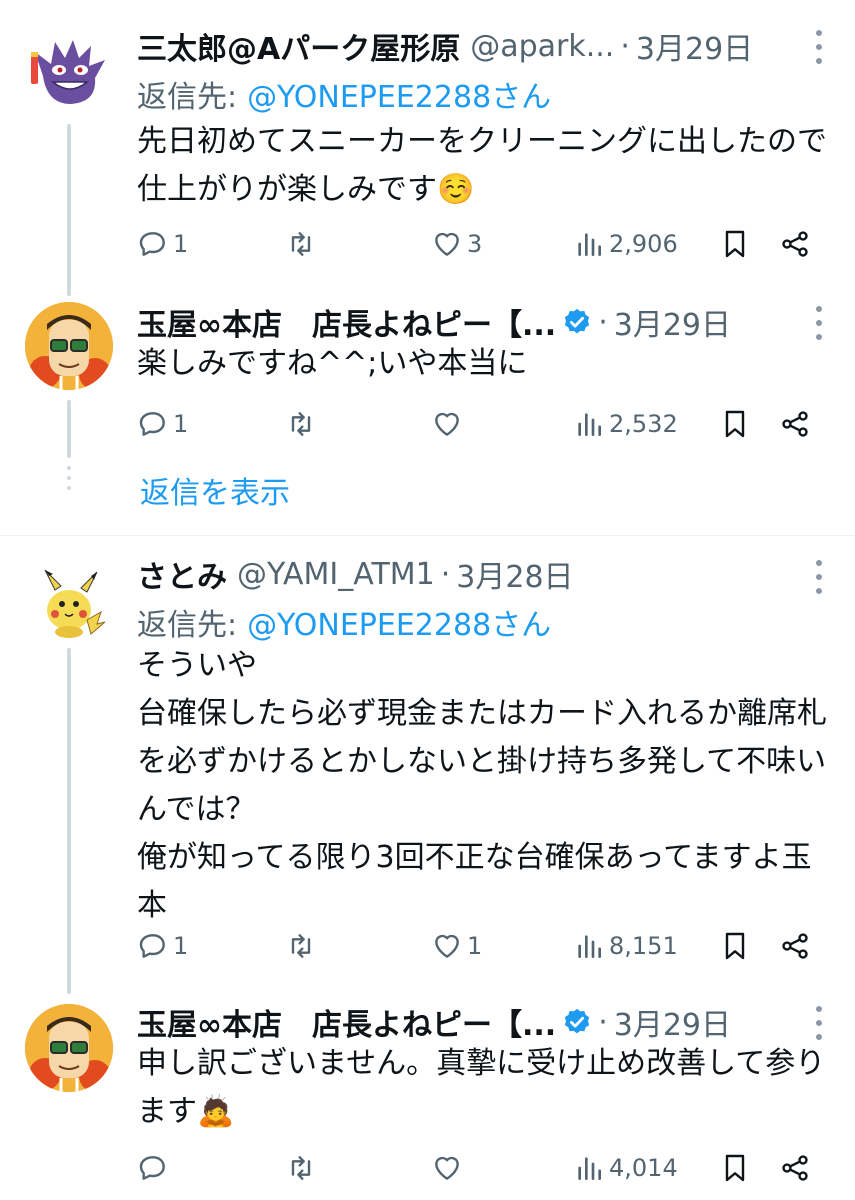  I want to click on views-button: 2,532, so click(625, 424).